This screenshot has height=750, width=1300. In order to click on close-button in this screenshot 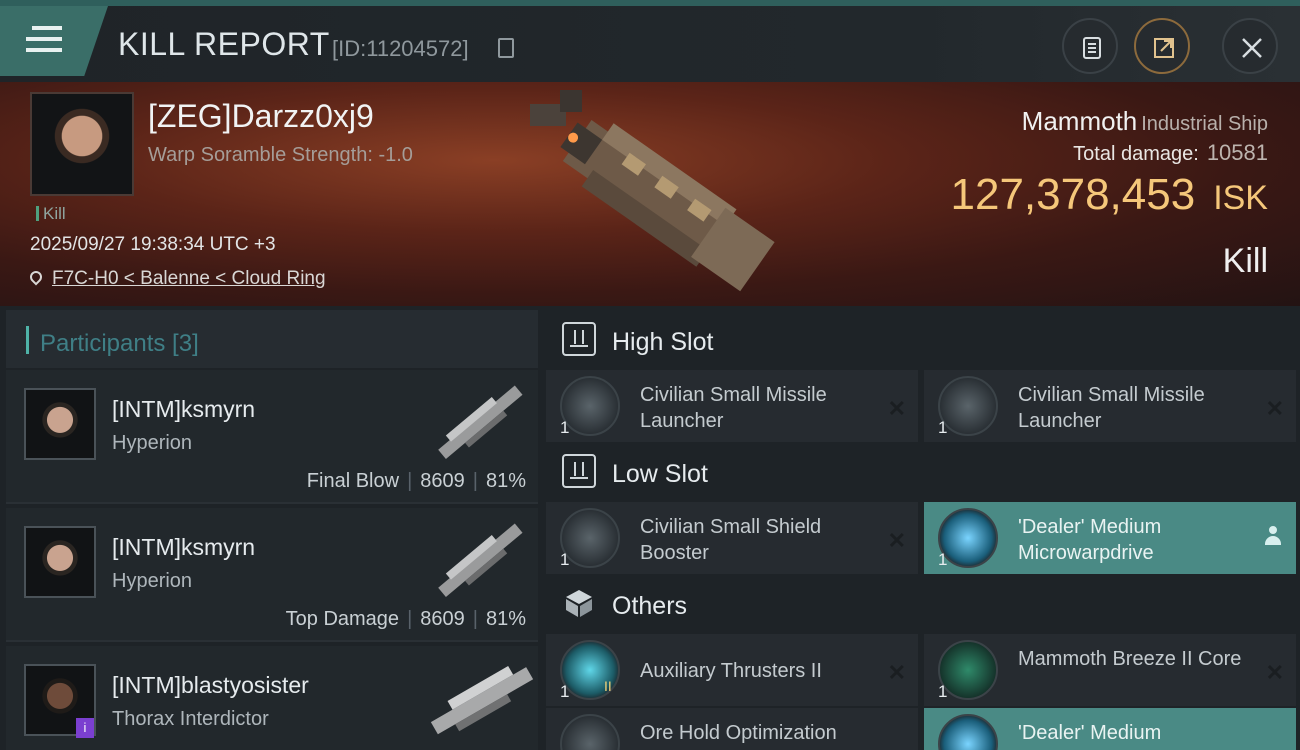, I will do `click(1250, 46)`.